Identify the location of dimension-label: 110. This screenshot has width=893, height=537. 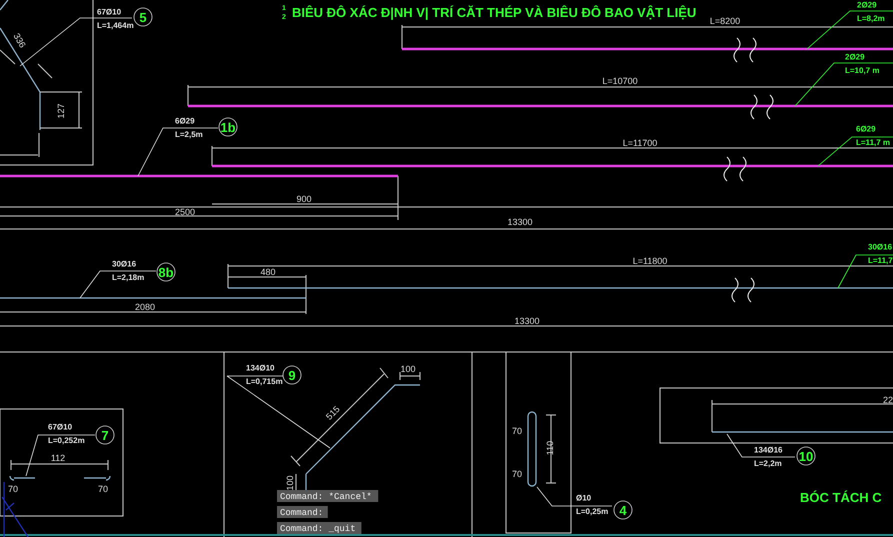
(550, 448).